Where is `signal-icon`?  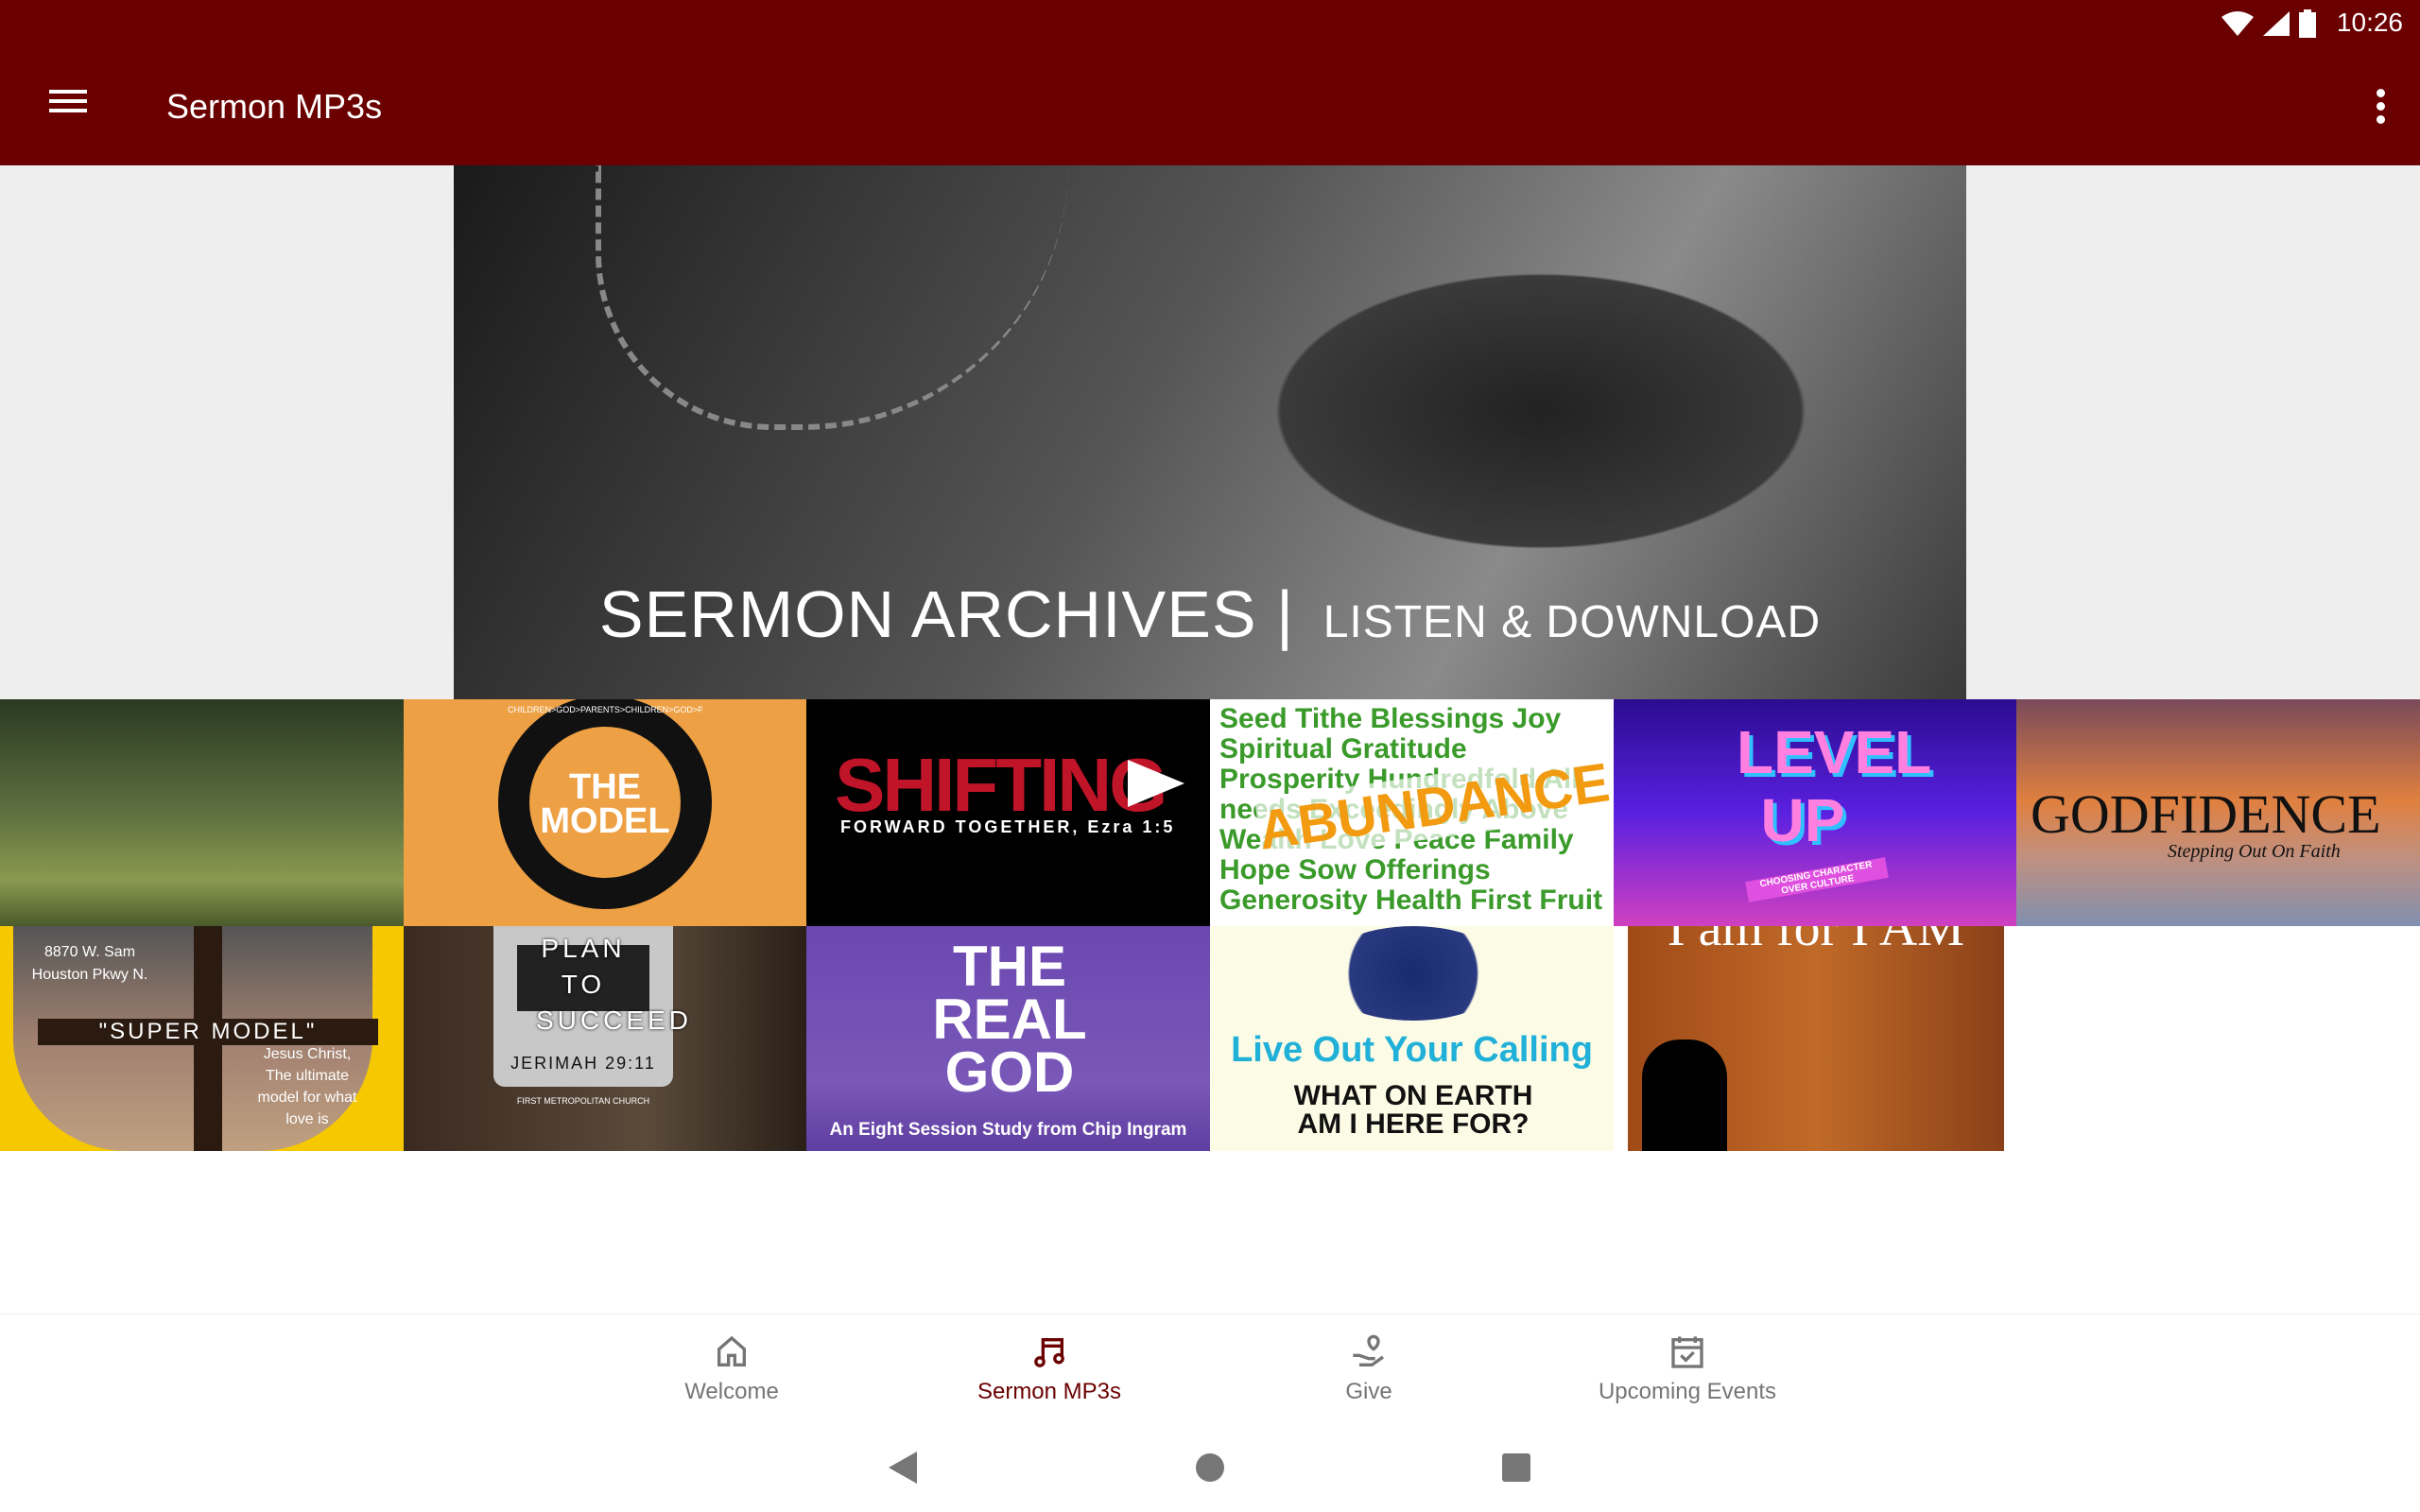
signal-icon is located at coordinates (2276, 23).